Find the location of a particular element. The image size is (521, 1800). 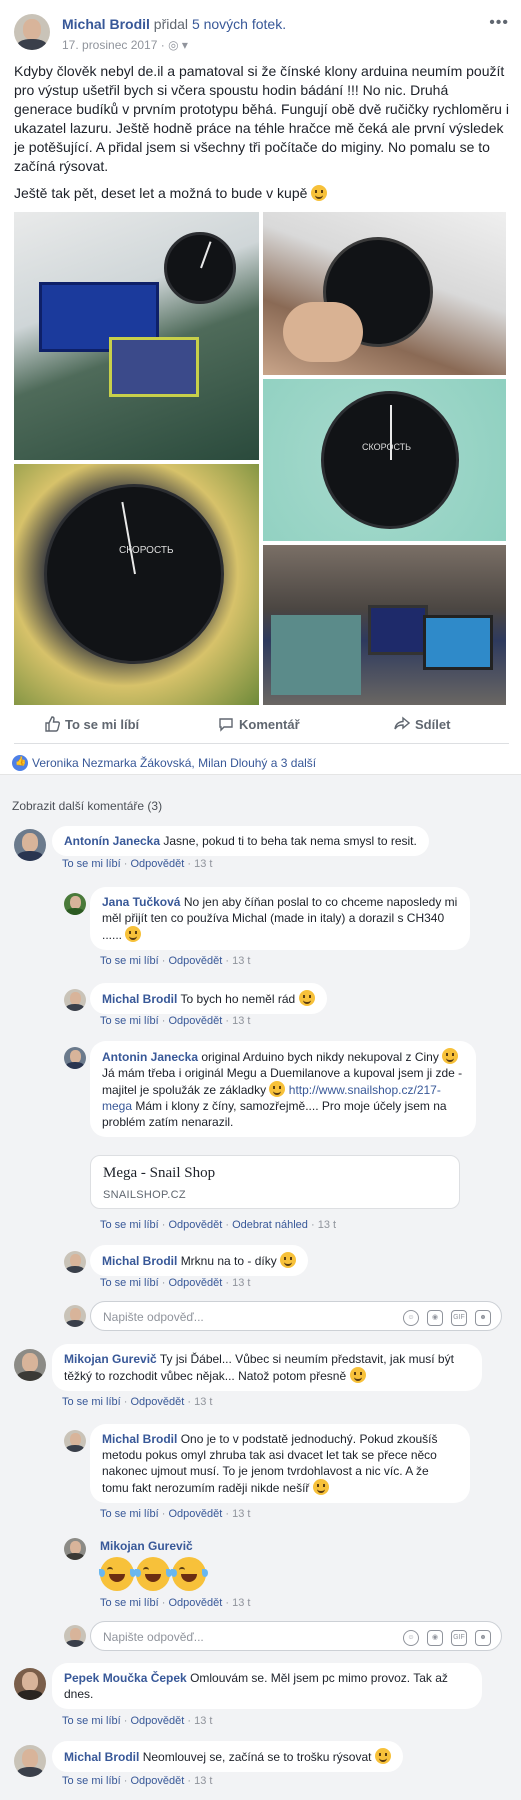

comment-bubble: Michal Brodil To bych ho neměl rád is located at coordinates (208, 998).